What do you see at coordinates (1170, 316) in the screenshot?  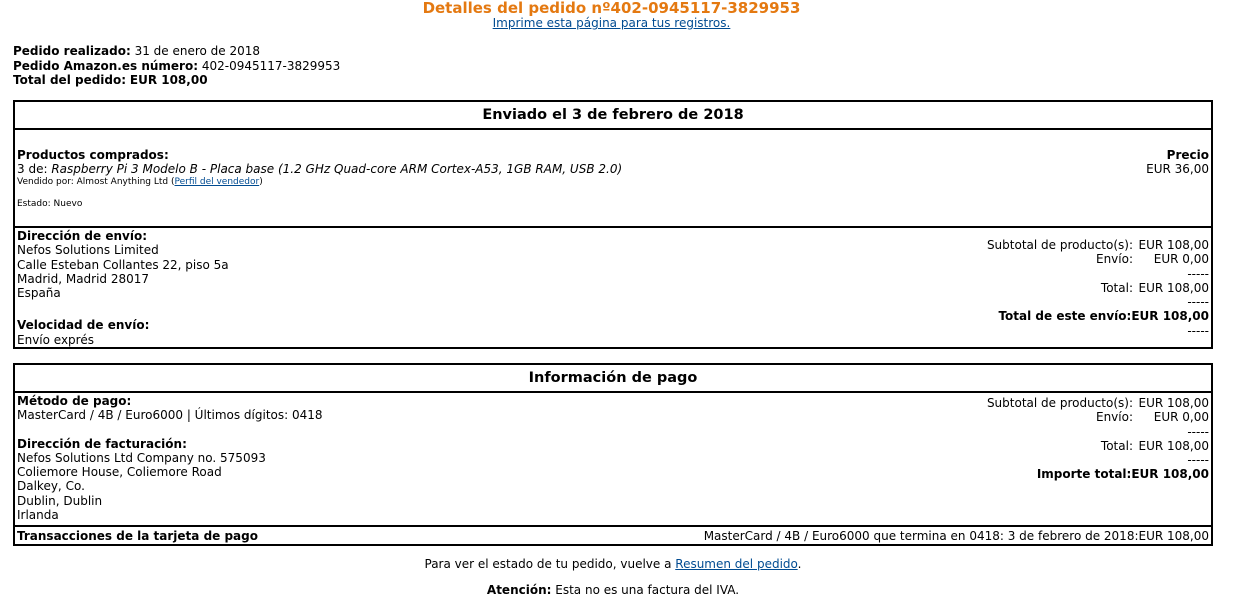 I see `shipment-total-value: EUR 108,00` at bounding box center [1170, 316].